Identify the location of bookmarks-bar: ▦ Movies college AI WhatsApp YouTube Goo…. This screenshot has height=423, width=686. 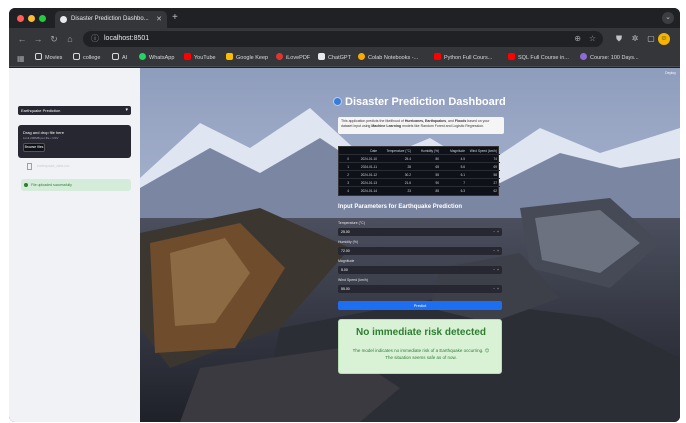
(344, 58).